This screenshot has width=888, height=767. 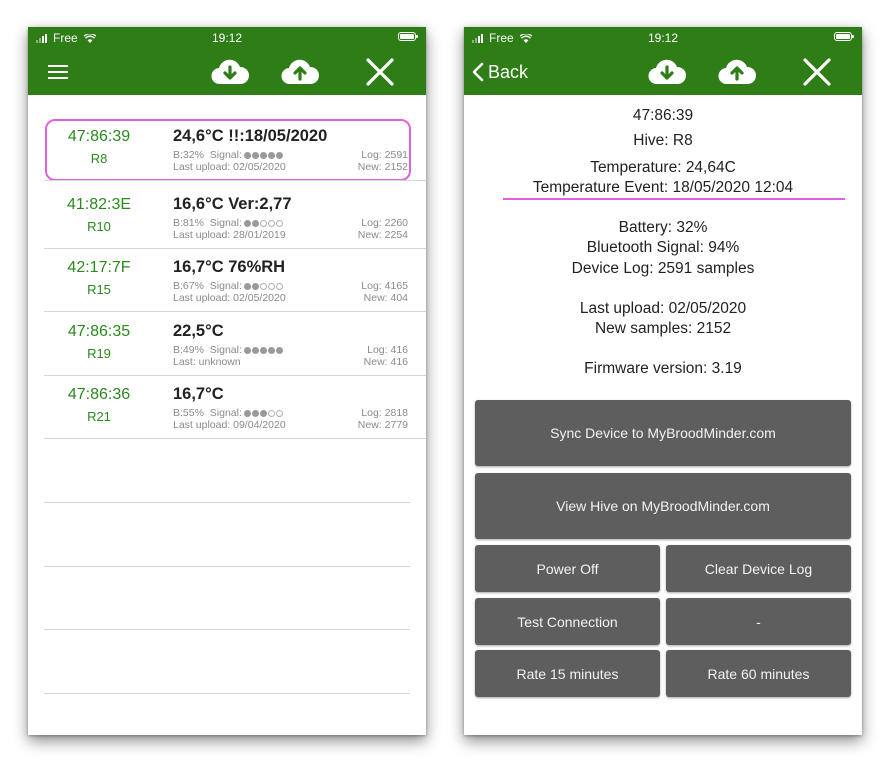 What do you see at coordinates (188, 350) in the screenshot?
I see `battery-level: B:49%` at bounding box center [188, 350].